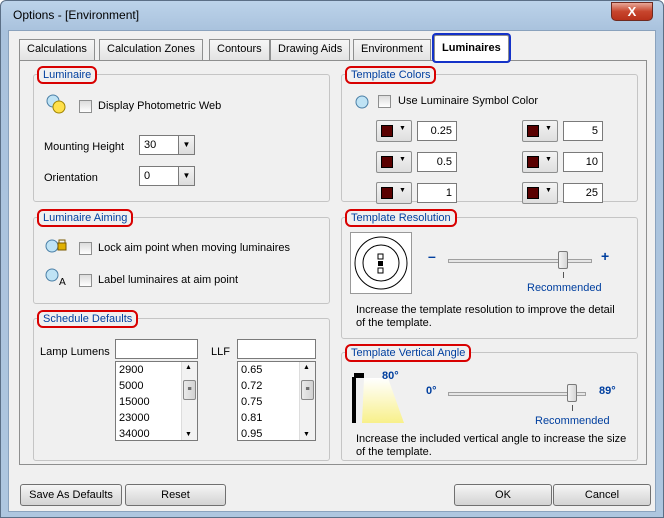  I want to click on symbol-color-checkbox, so click(384, 101).